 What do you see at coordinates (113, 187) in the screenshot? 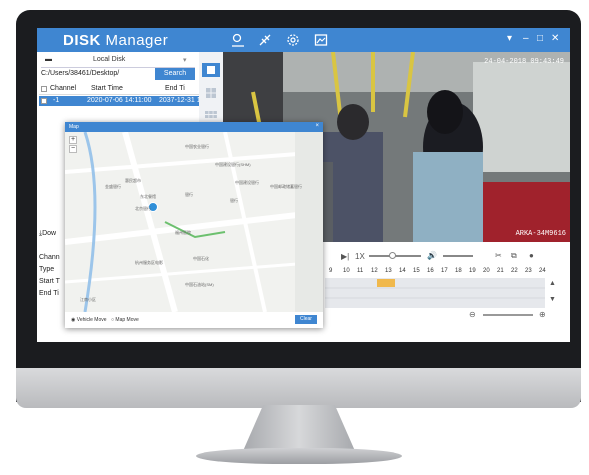
I see `map-poi-label: 金盛银行` at bounding box center [113, 187].